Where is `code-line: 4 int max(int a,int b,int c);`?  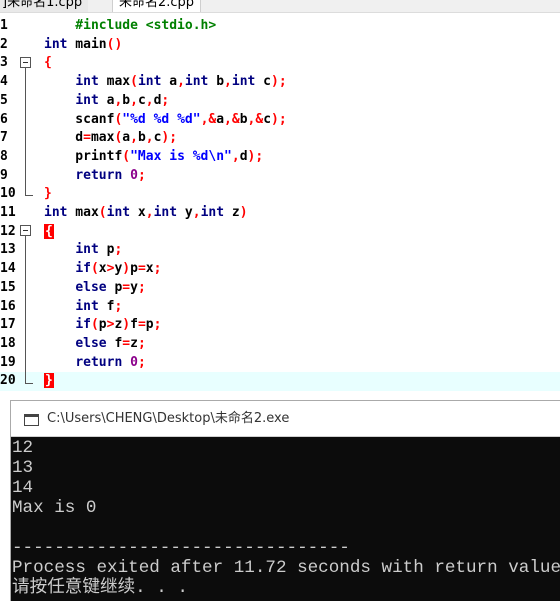
code-line: 4 int max(int a,int b,int c); is located at coordinates (280, 82).